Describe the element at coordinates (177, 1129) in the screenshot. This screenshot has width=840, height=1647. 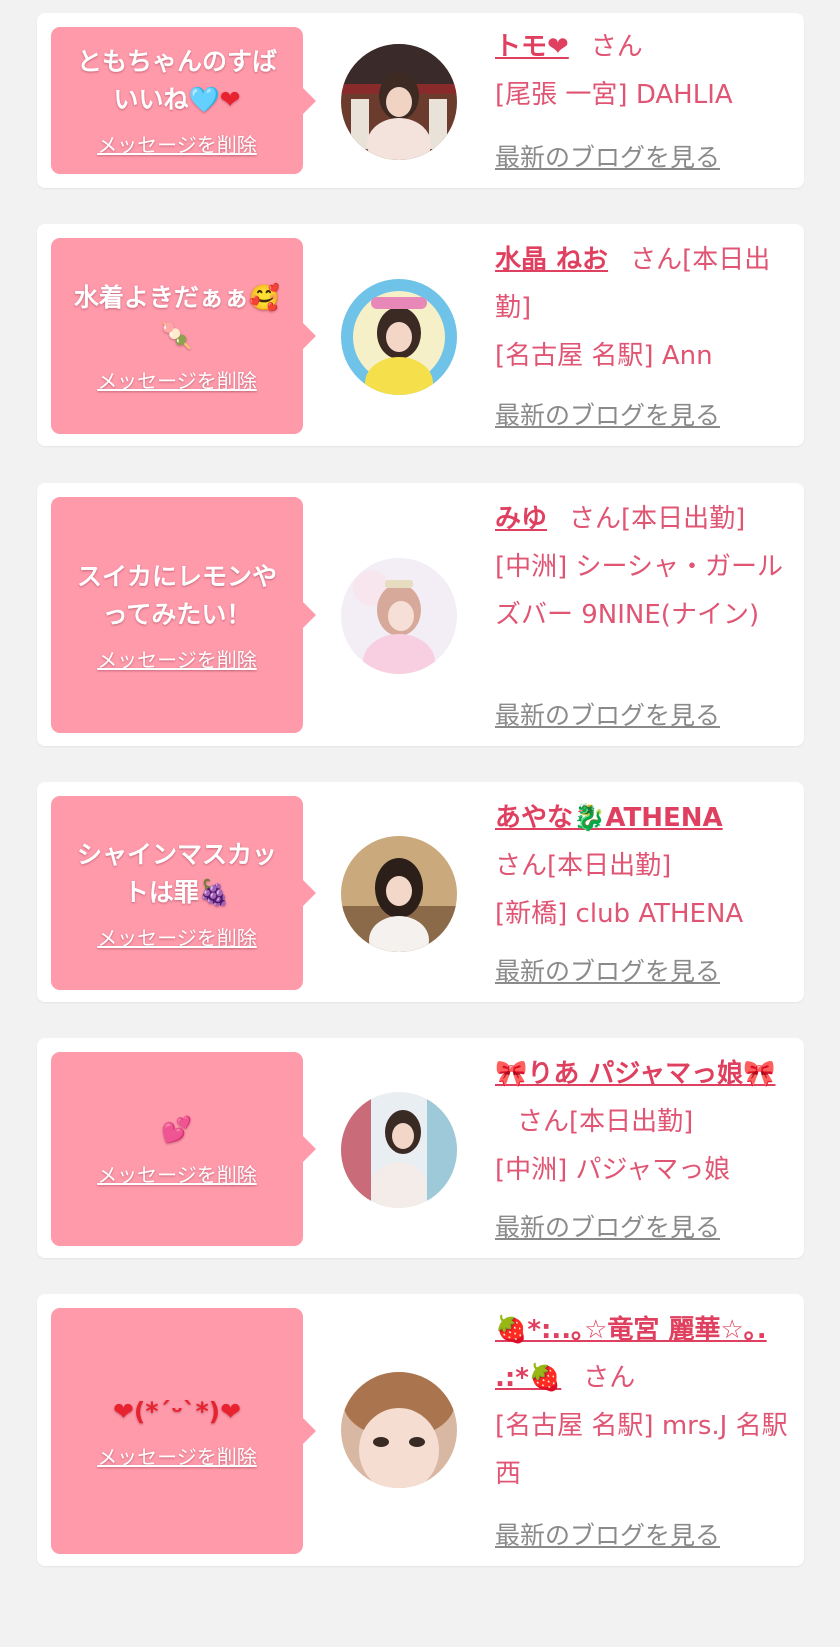
I see `message-text: 💕` at that location.